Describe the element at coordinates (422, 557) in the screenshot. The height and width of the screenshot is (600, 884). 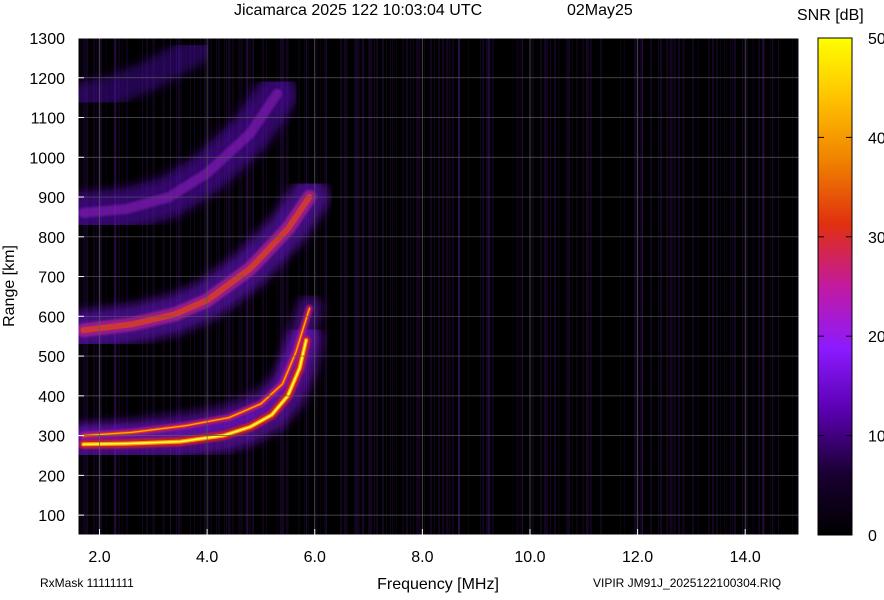
I see `x-tick-label: 8.0` at that location.